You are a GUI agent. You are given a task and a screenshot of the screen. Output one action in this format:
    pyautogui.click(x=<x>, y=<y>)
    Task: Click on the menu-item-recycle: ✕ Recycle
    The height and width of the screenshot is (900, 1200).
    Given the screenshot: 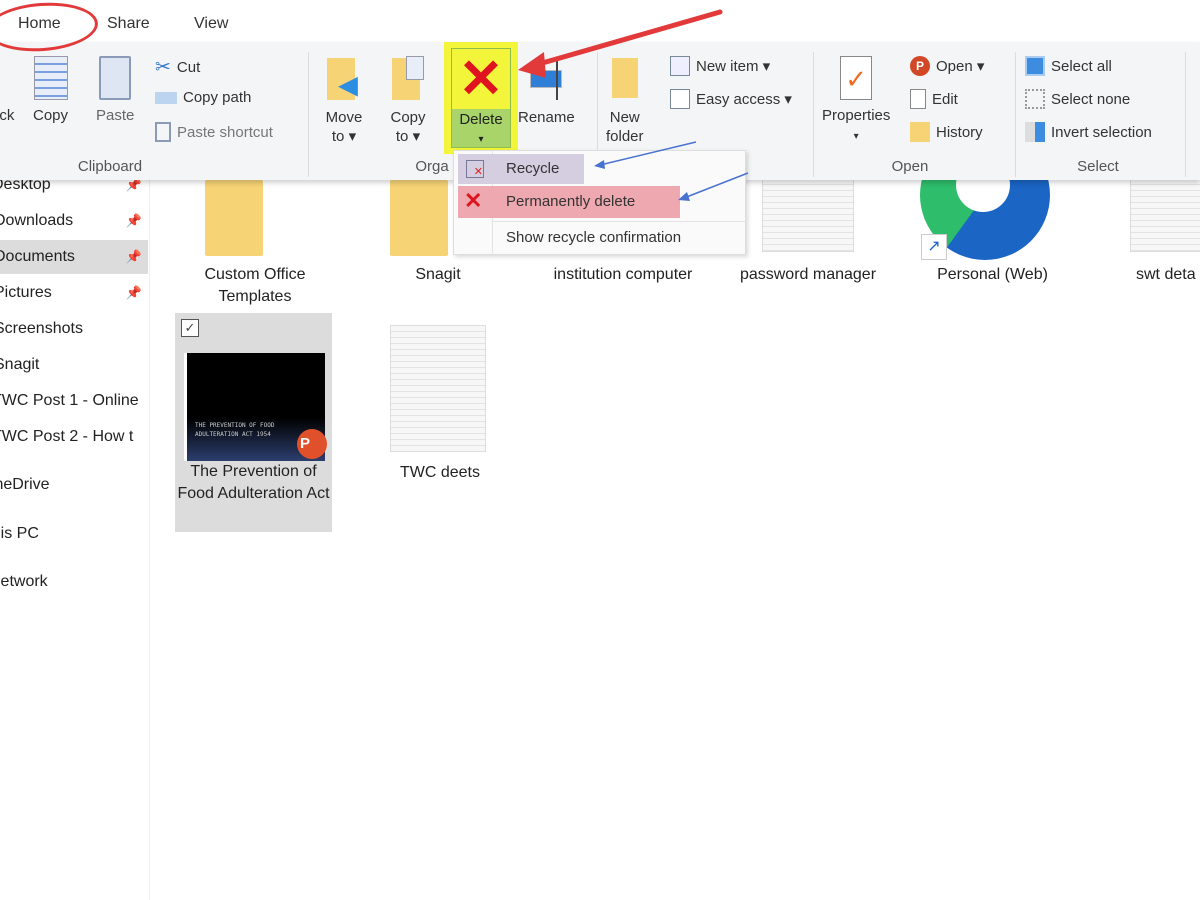 What is the action you would take?
    pyautogui.click(x=521, y=169)
    